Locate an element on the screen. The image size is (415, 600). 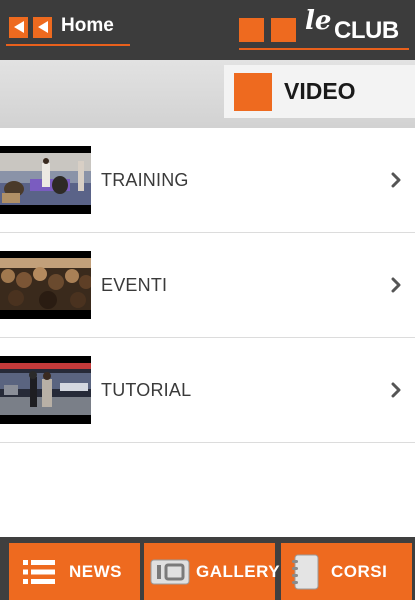
list-icon is located at coordinates (39, 572).